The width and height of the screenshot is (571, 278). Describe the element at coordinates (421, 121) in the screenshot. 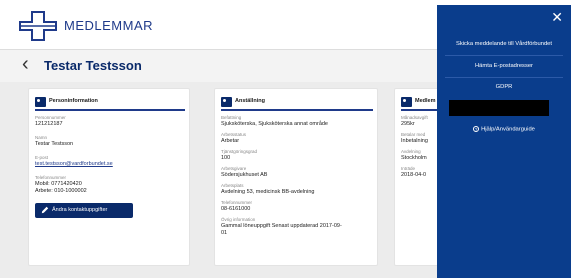

I see `field-manadsavgift: Månadsavgift 295kr` at that location.